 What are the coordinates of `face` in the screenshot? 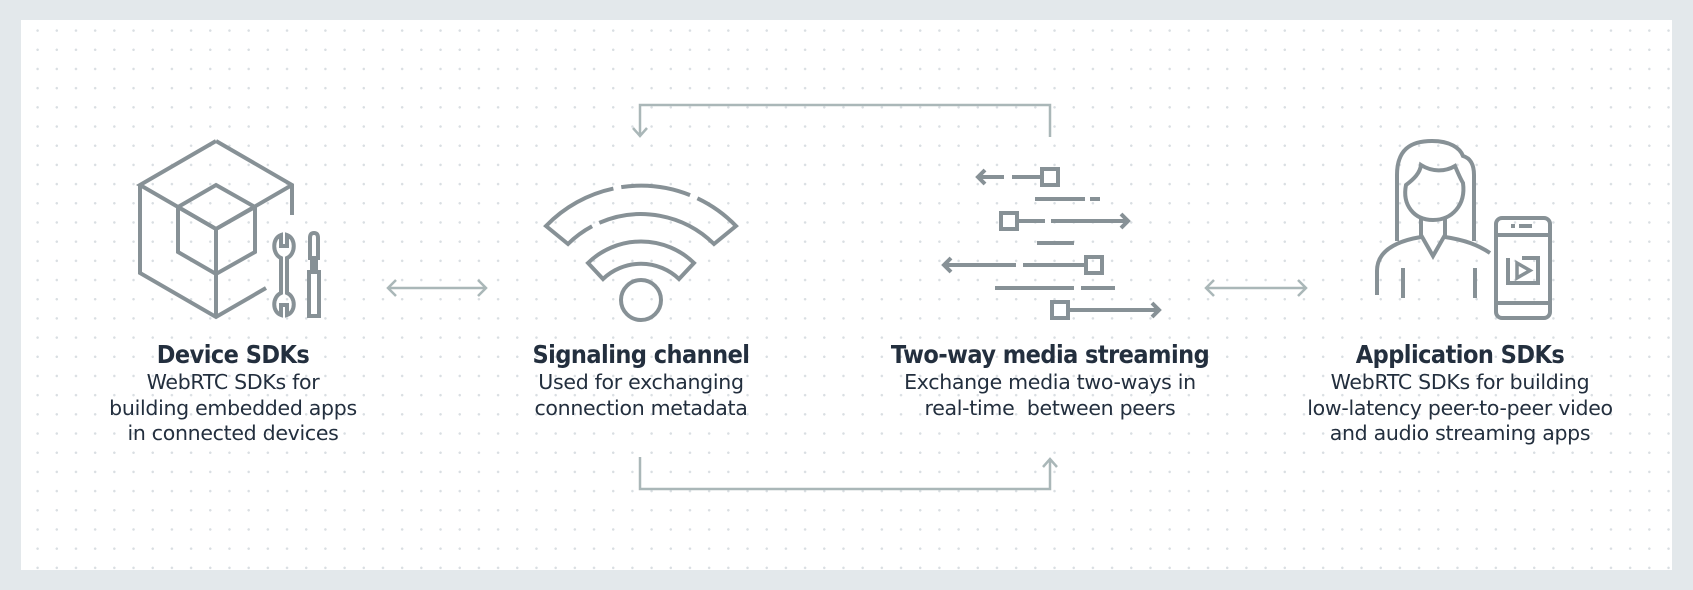 It's located at (1434, 192).